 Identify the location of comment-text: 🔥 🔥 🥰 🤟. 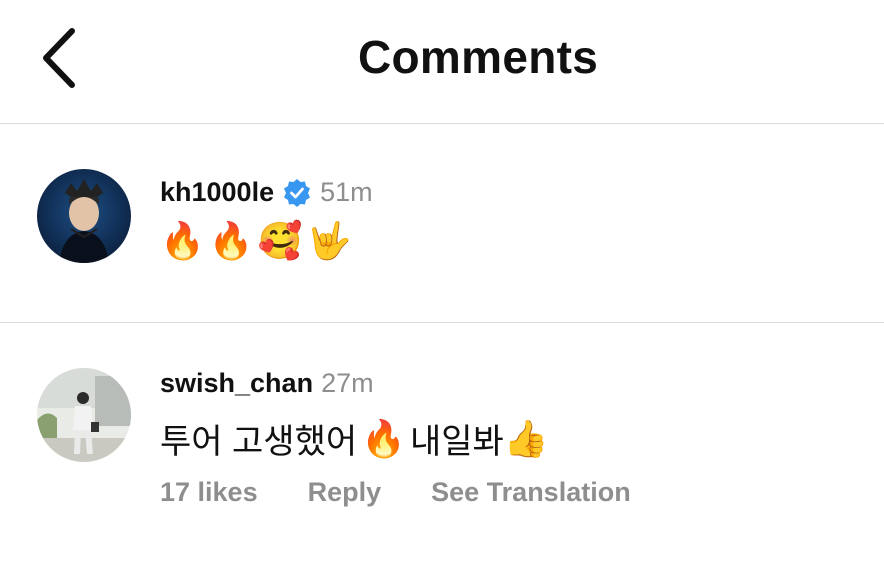
(257, 241).